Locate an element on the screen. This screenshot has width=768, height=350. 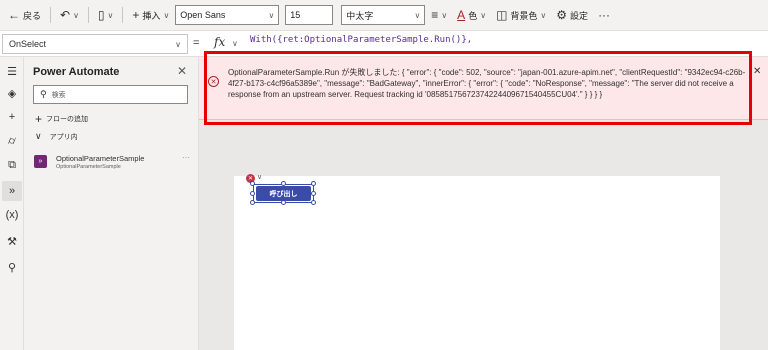
font-size-input: 15 is located at coordinates (309, 15).